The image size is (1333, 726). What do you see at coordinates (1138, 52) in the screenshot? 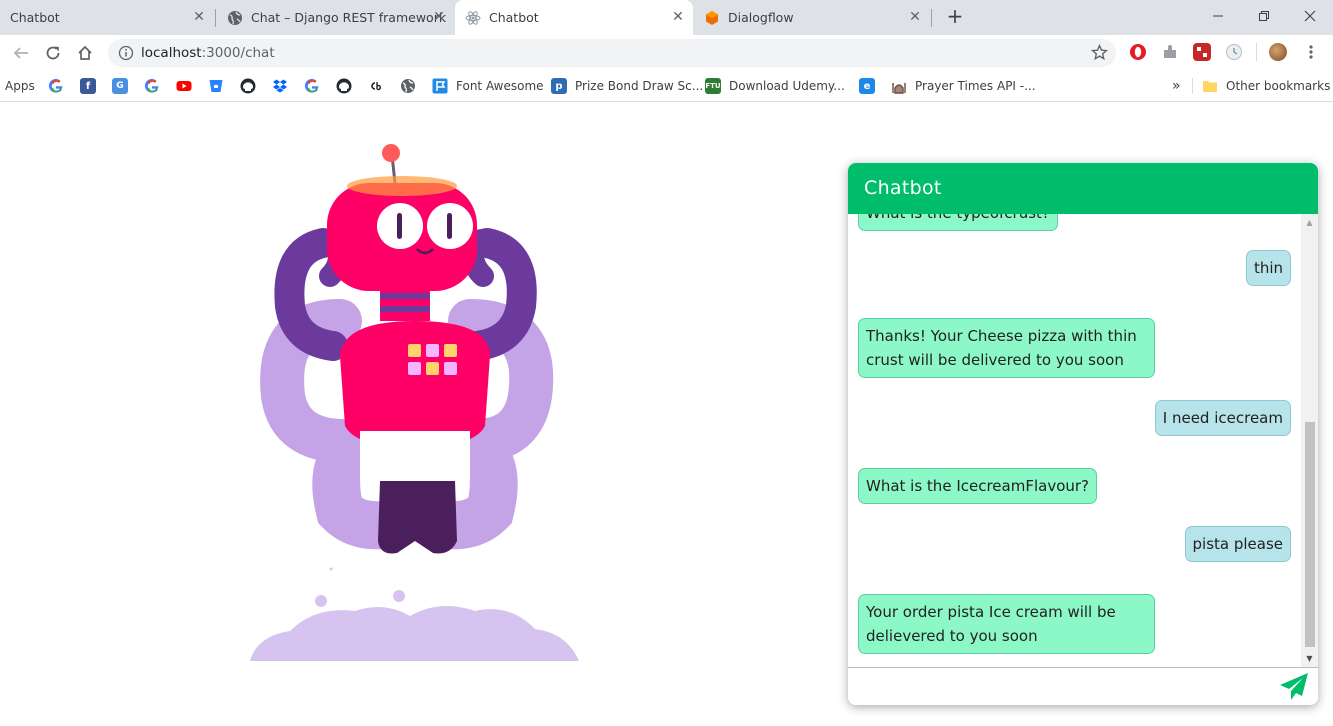
I see `opera-extension-icon` at bounding box center [1138, 52].